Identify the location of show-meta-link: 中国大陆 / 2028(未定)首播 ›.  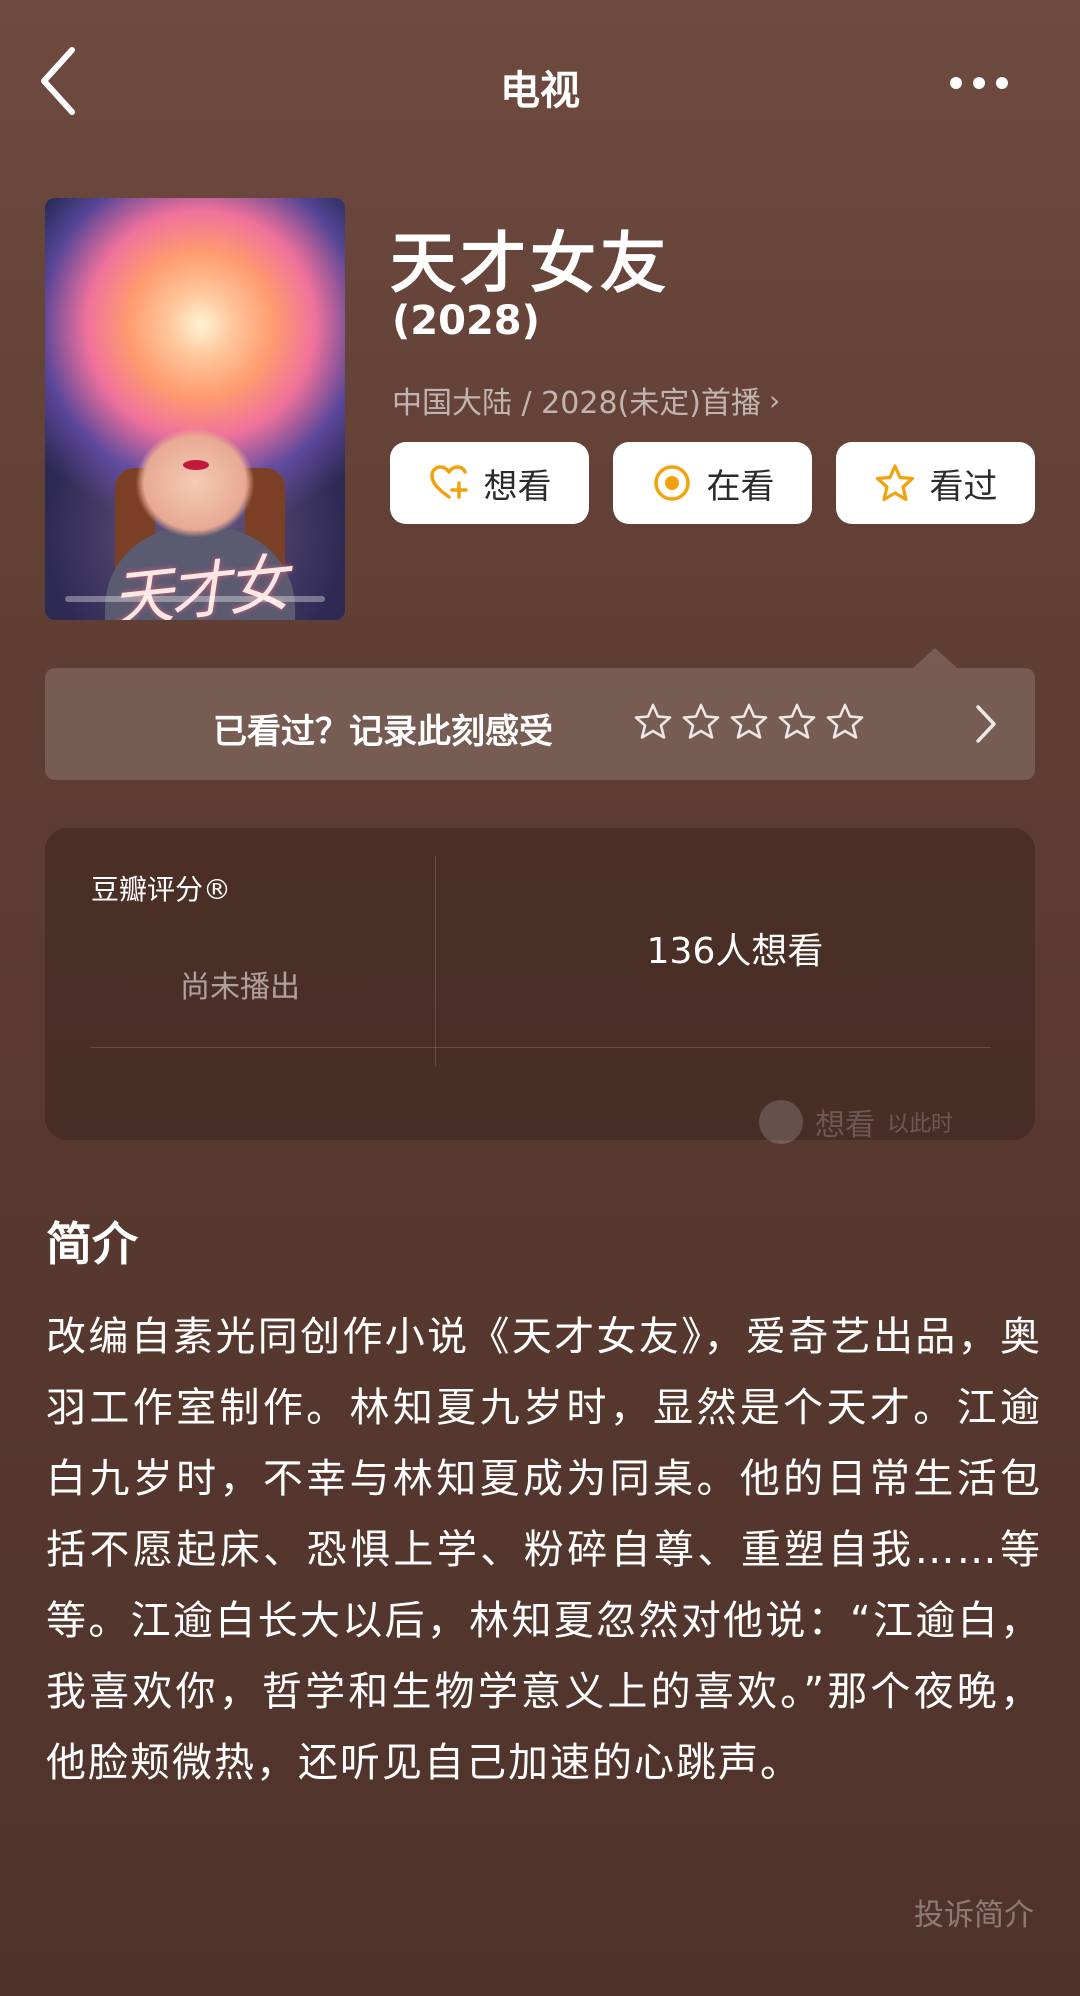
(586, 400).